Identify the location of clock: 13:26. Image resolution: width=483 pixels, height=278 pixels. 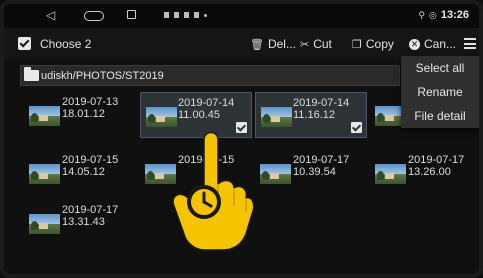
(454, 15).